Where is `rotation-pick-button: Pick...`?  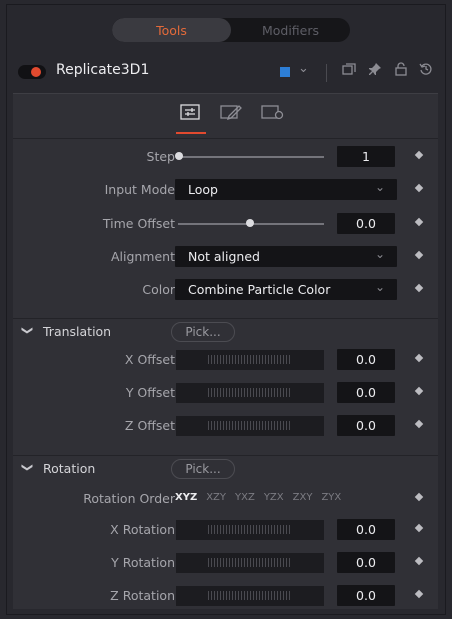
rotation-pick-button: Pick... is located at coordinates (203, 469).